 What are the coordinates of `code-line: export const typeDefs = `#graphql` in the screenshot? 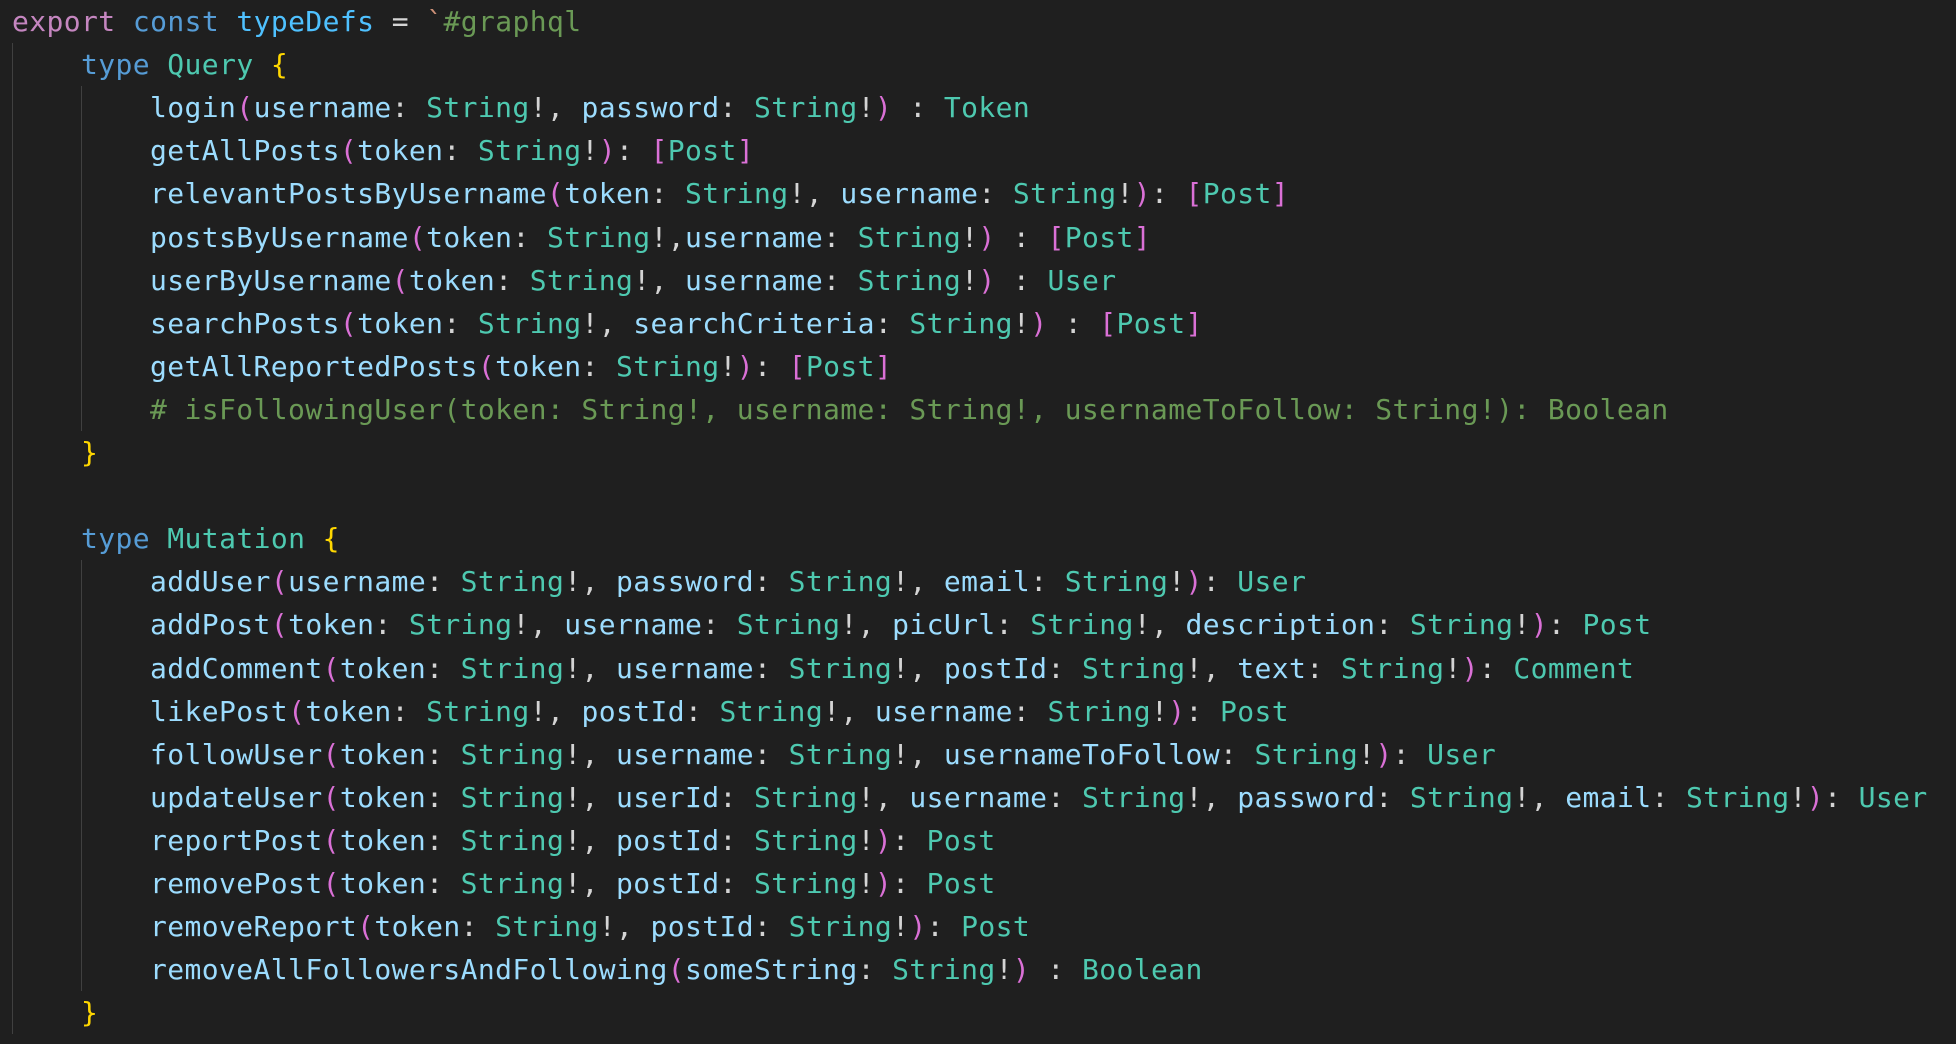 It's located at (297, 21).